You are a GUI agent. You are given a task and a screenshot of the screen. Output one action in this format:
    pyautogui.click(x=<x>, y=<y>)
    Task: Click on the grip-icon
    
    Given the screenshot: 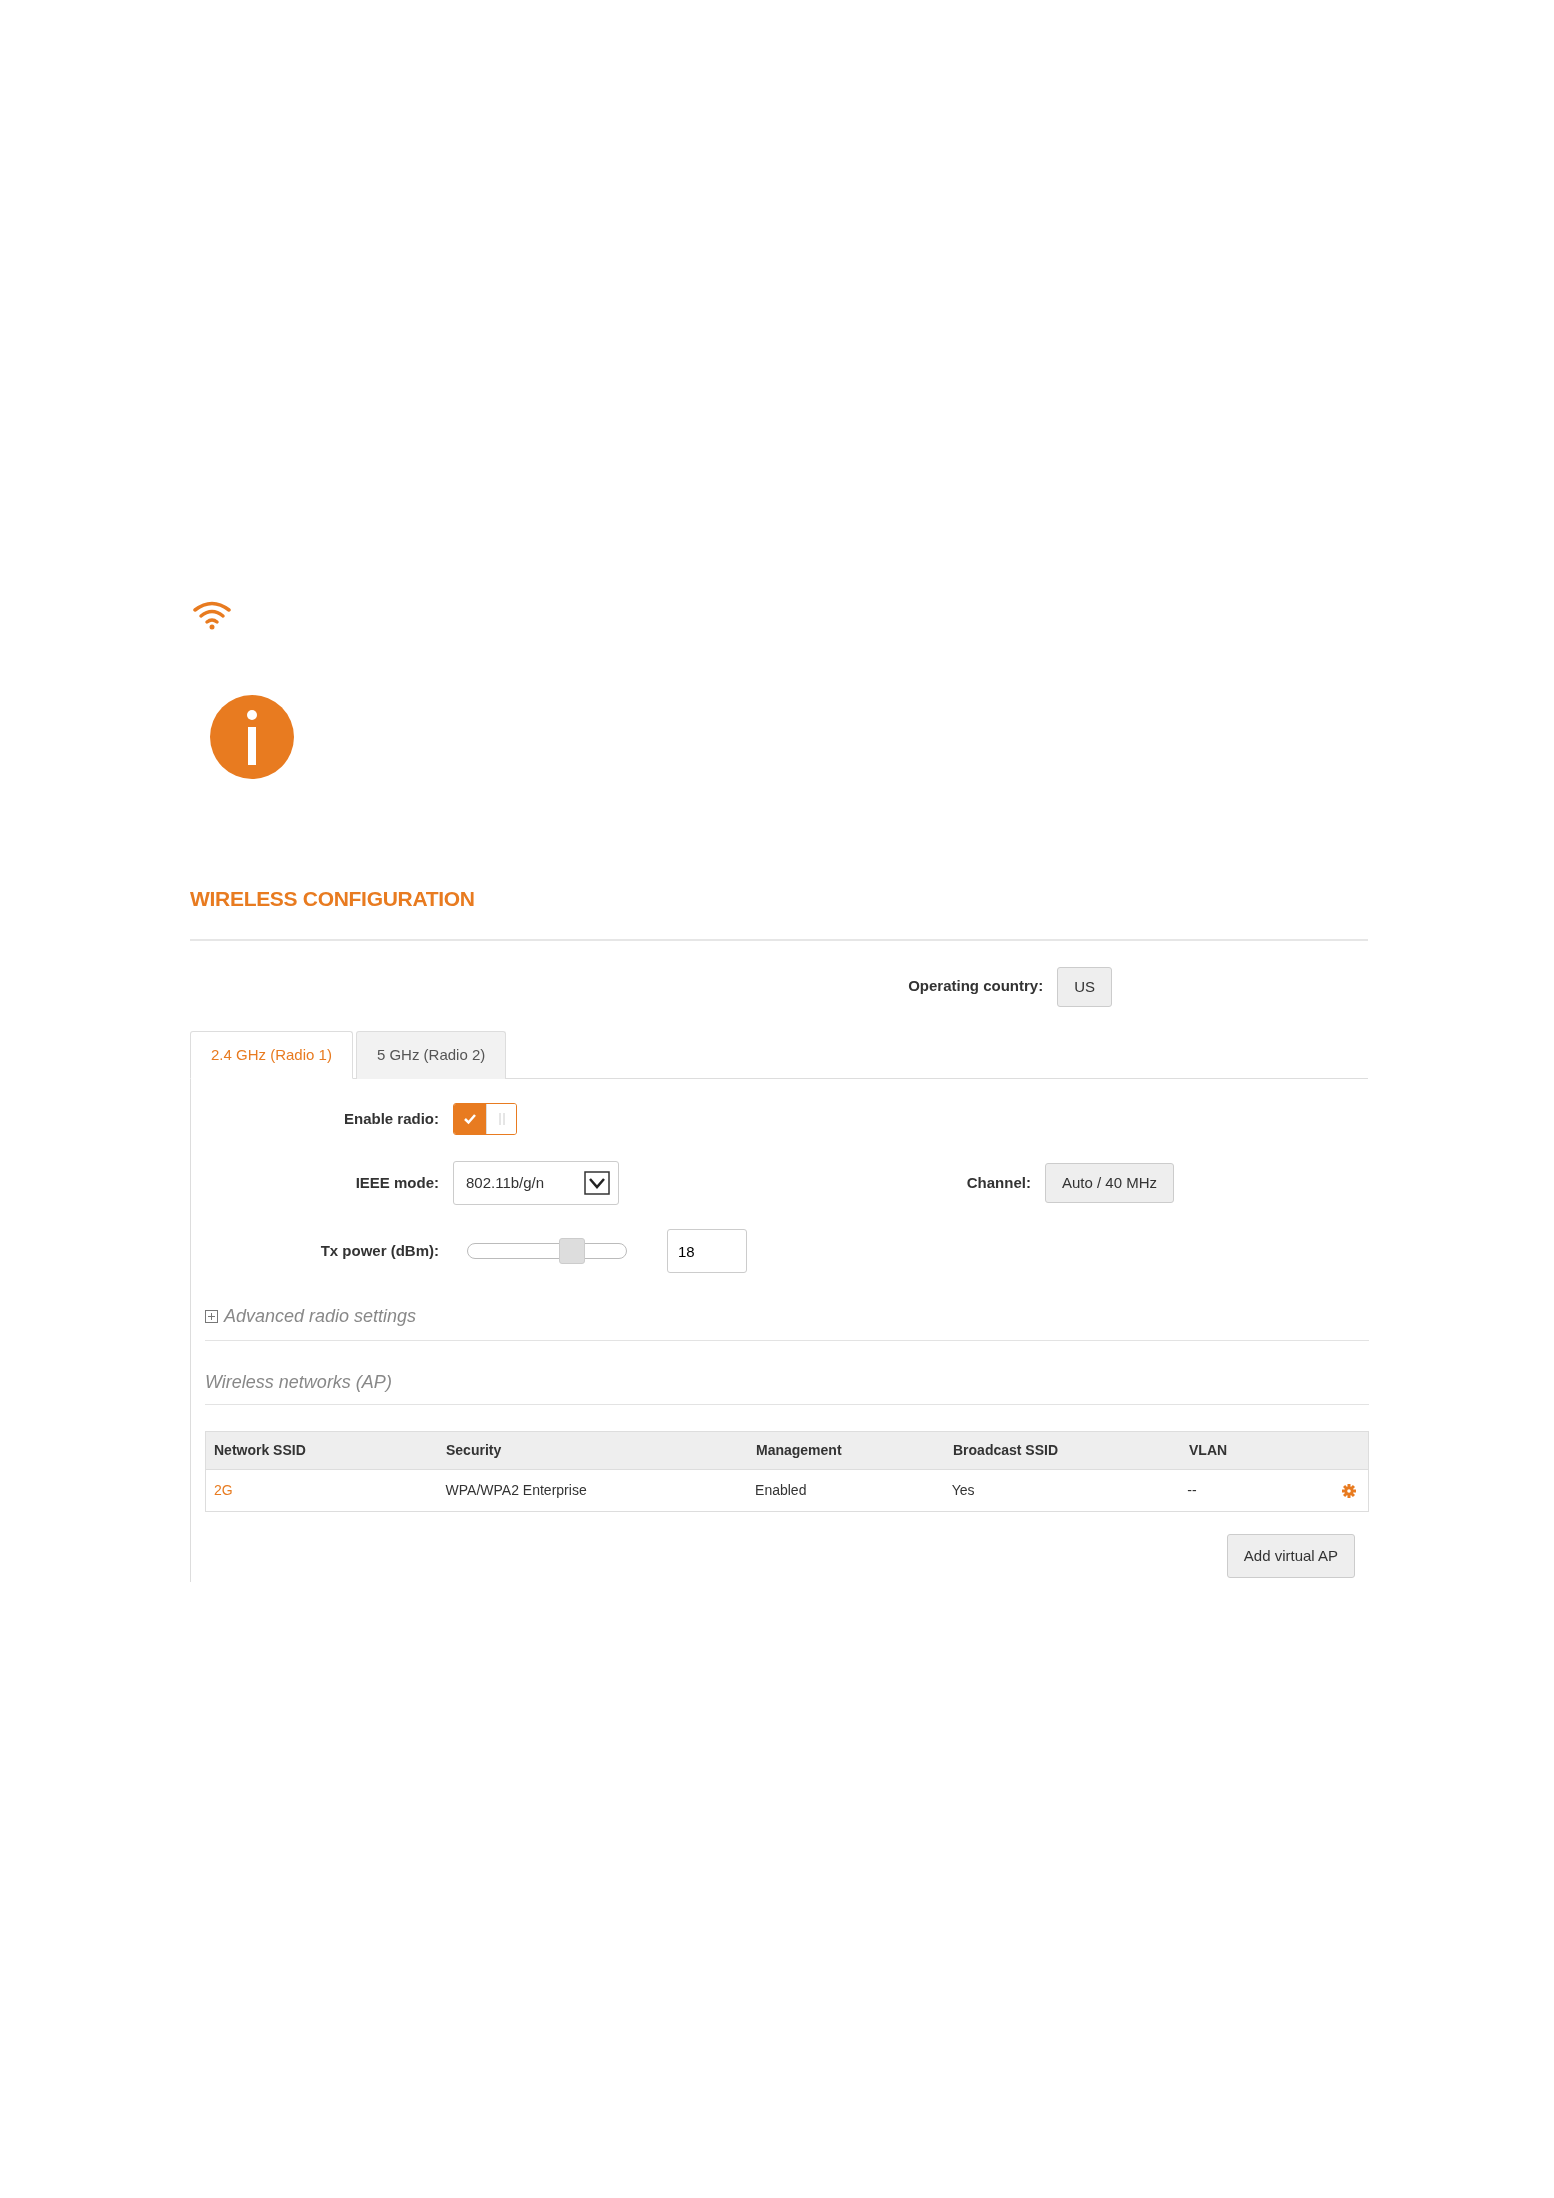 What is the action you would take?
    pyautogui.click(x=501, y=1119)
    